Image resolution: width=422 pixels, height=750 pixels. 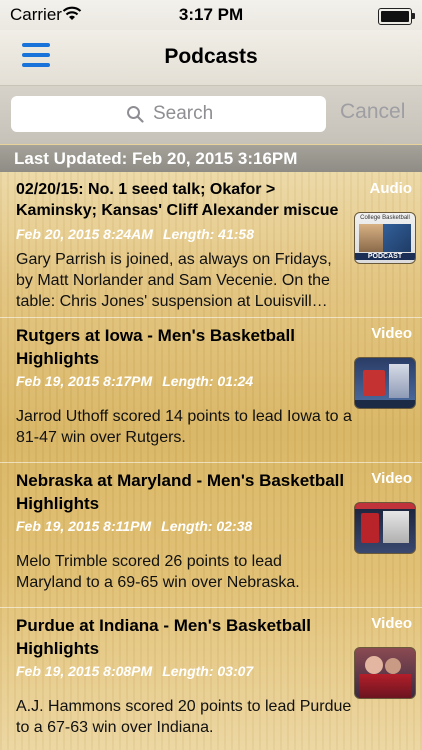 I want to click on item-type-label: Audio, so click(x=391, y=188).